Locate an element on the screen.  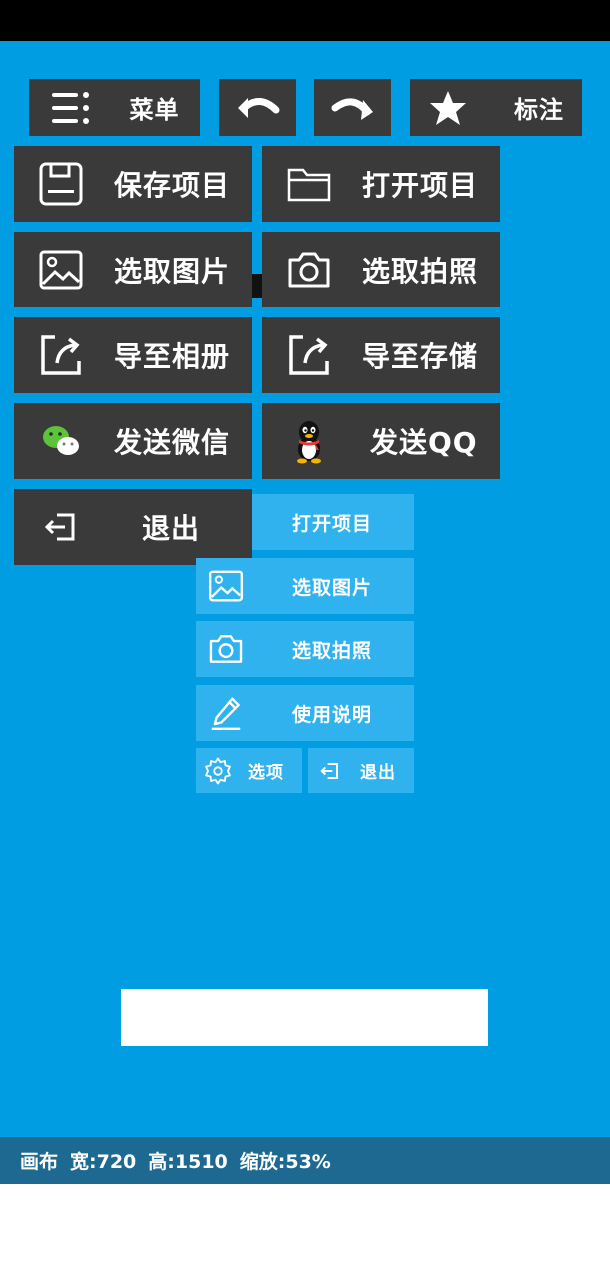
menu-button: 菜单 is located at coordinates (114, 107).